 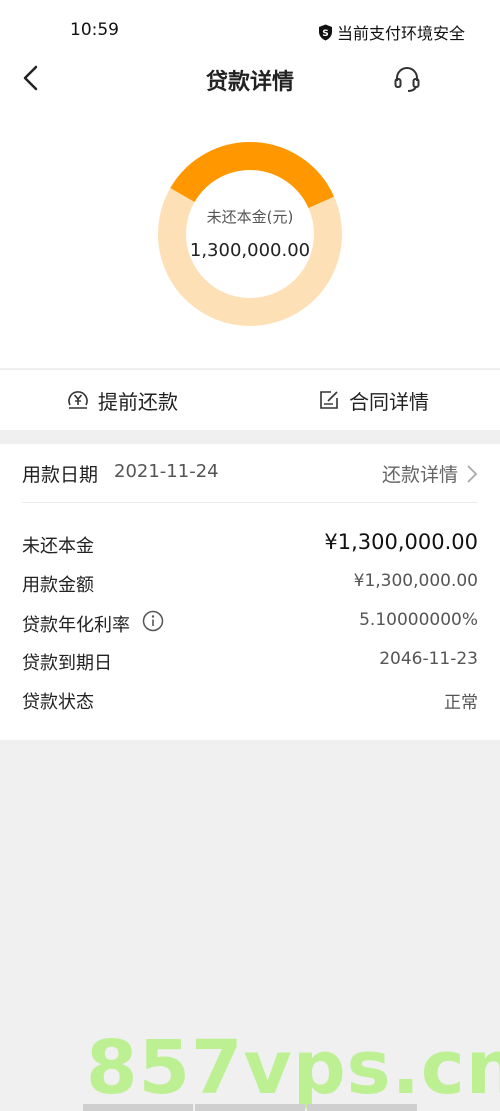 I want to click on loan-date-label: 用款日期, so click(x=60, y=475).